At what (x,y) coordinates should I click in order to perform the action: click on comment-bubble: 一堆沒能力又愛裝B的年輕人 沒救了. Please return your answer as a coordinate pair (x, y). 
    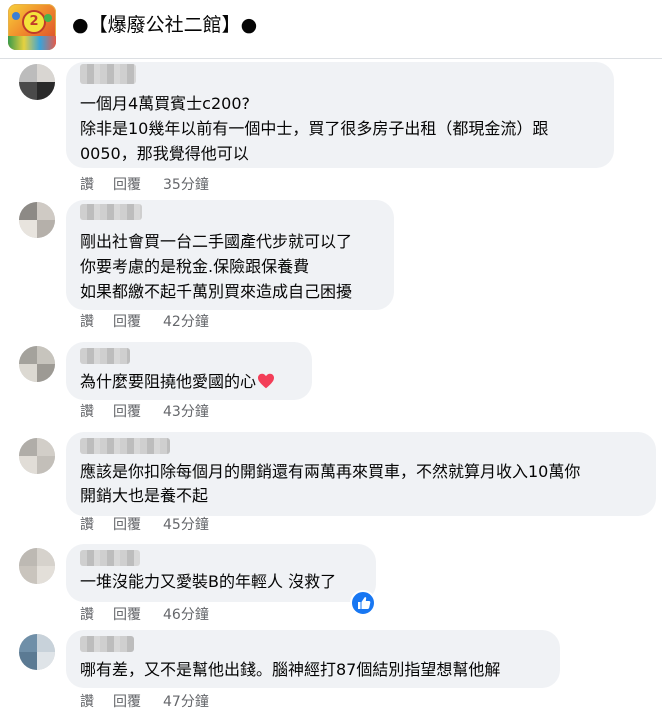
    Looking at the image, I should click on (221, 580).